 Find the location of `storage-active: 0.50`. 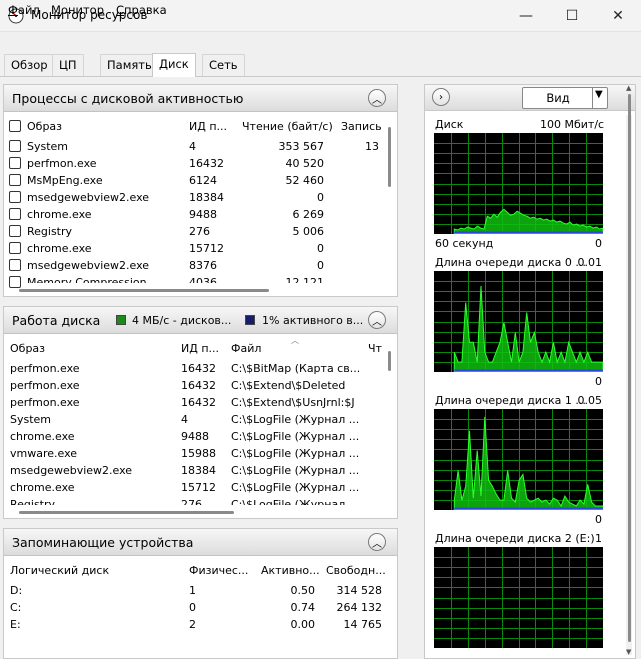

storage-active: 0.50 is located at coordinates (303, 590).